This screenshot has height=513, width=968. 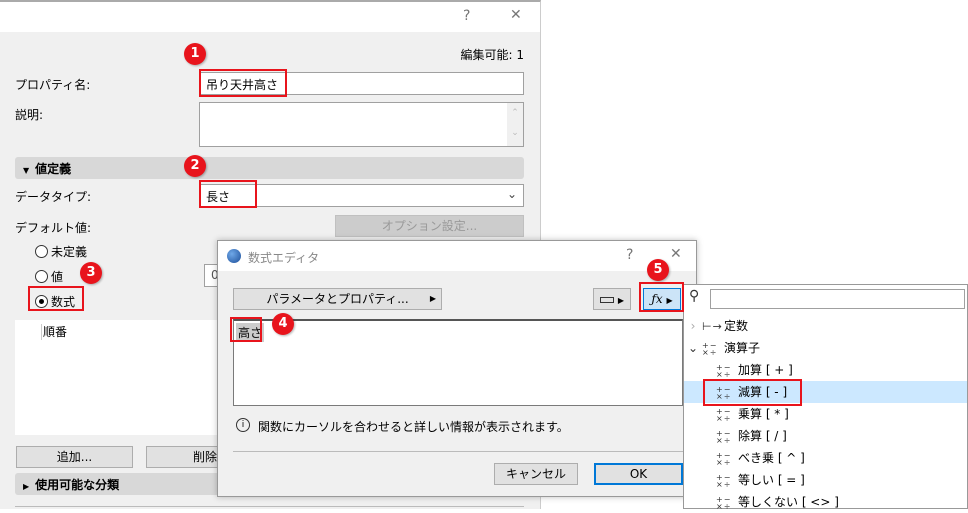 I want to click on formula-list: 順番, so click(x=120, y=377).